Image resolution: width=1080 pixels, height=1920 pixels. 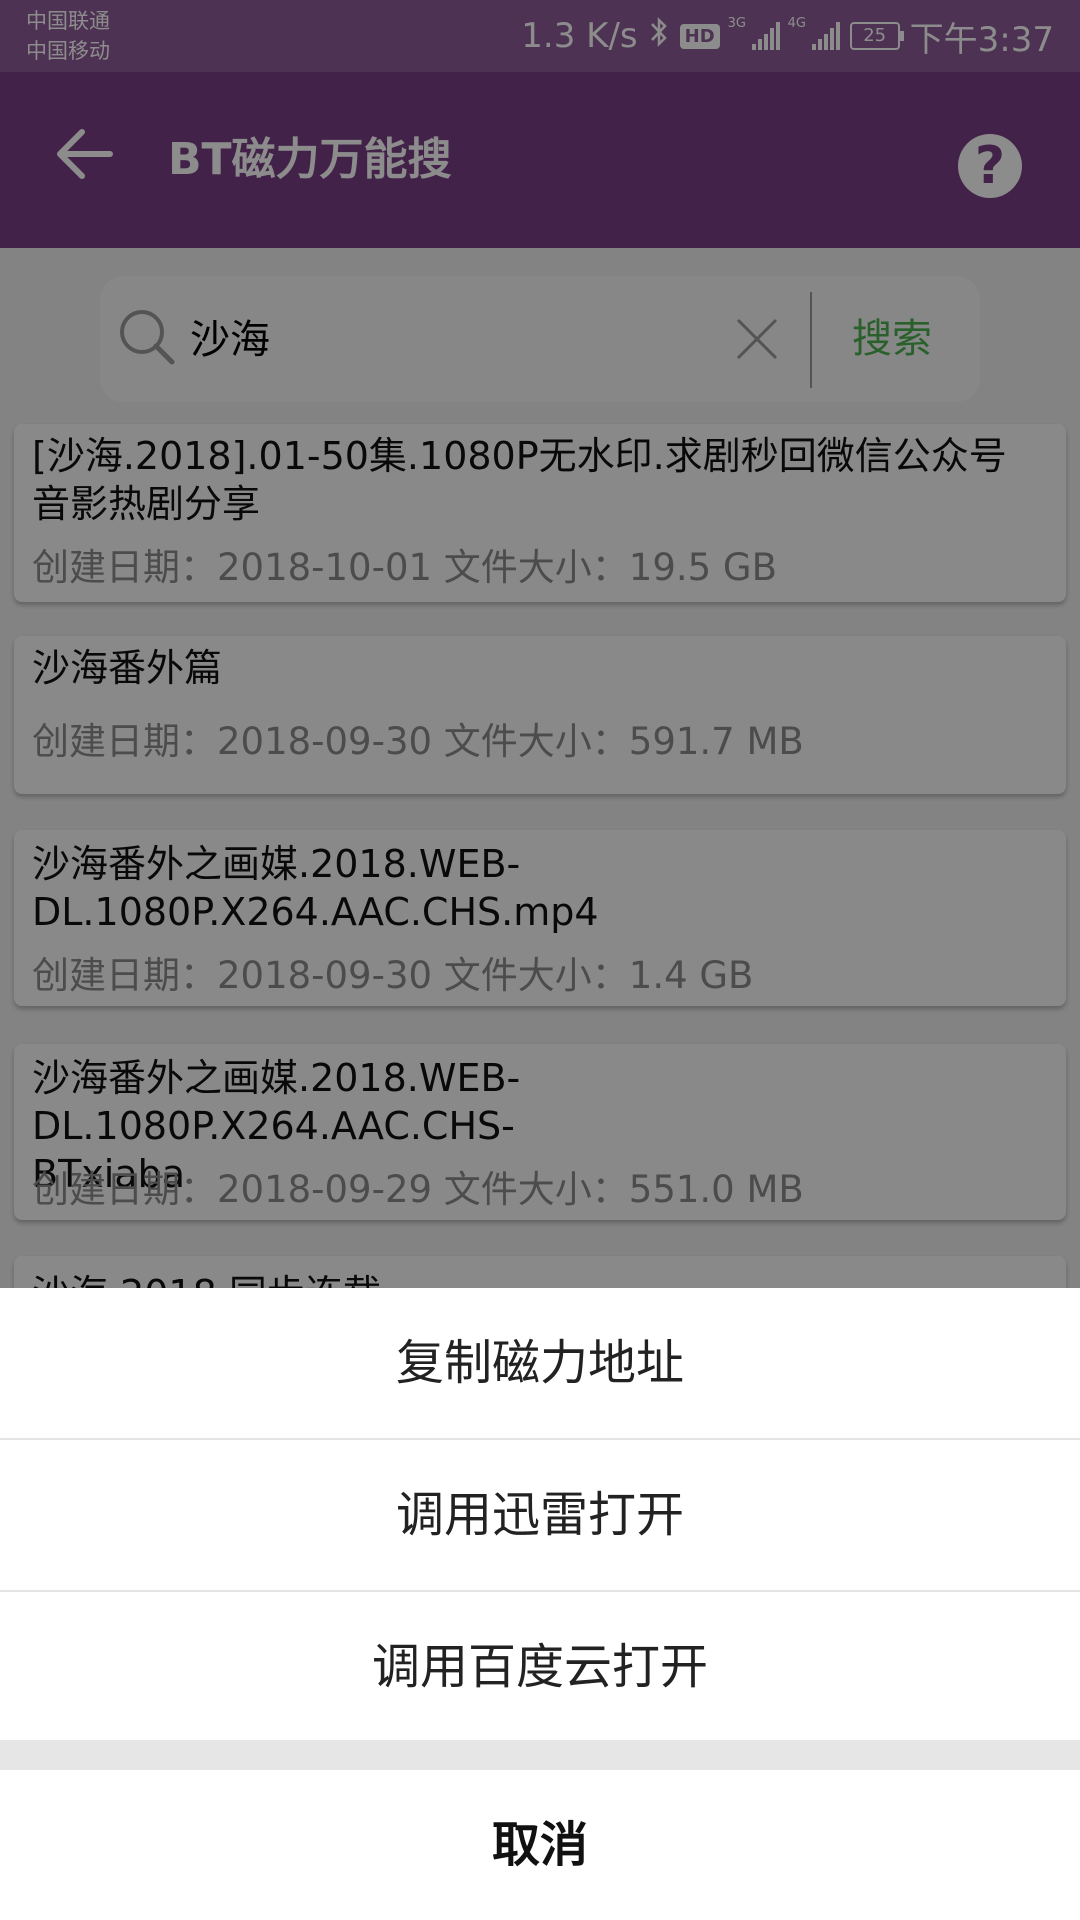 I want to click on open-xunlei-button: 调用迅雷打开, so click(x=540, y=1515).